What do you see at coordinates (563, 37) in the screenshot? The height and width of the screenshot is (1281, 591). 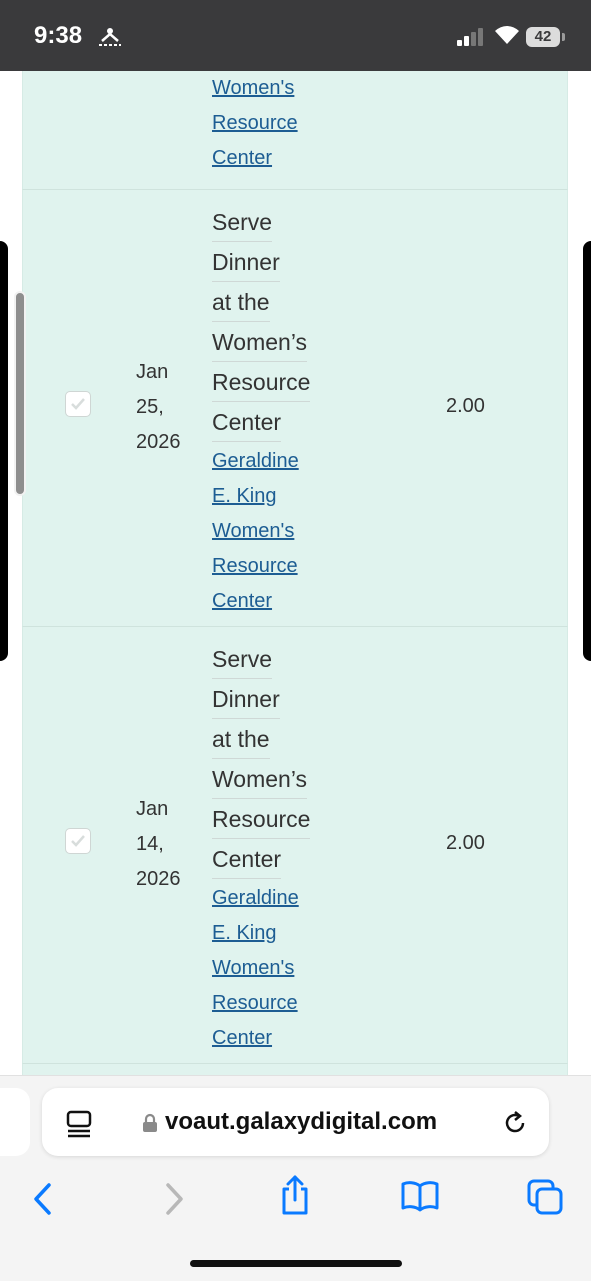 I see `battery-tip` at bounding box center [563, 37].